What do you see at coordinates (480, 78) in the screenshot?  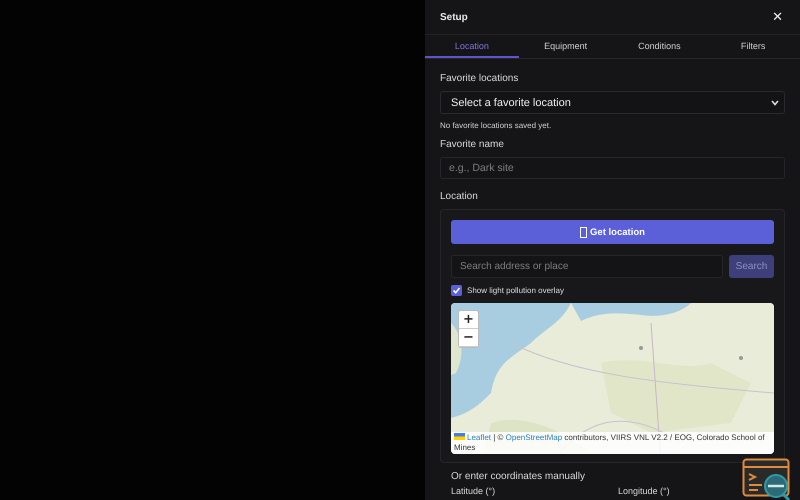 I see `field-label: Favorite locations` at bounding box center [480, 78].